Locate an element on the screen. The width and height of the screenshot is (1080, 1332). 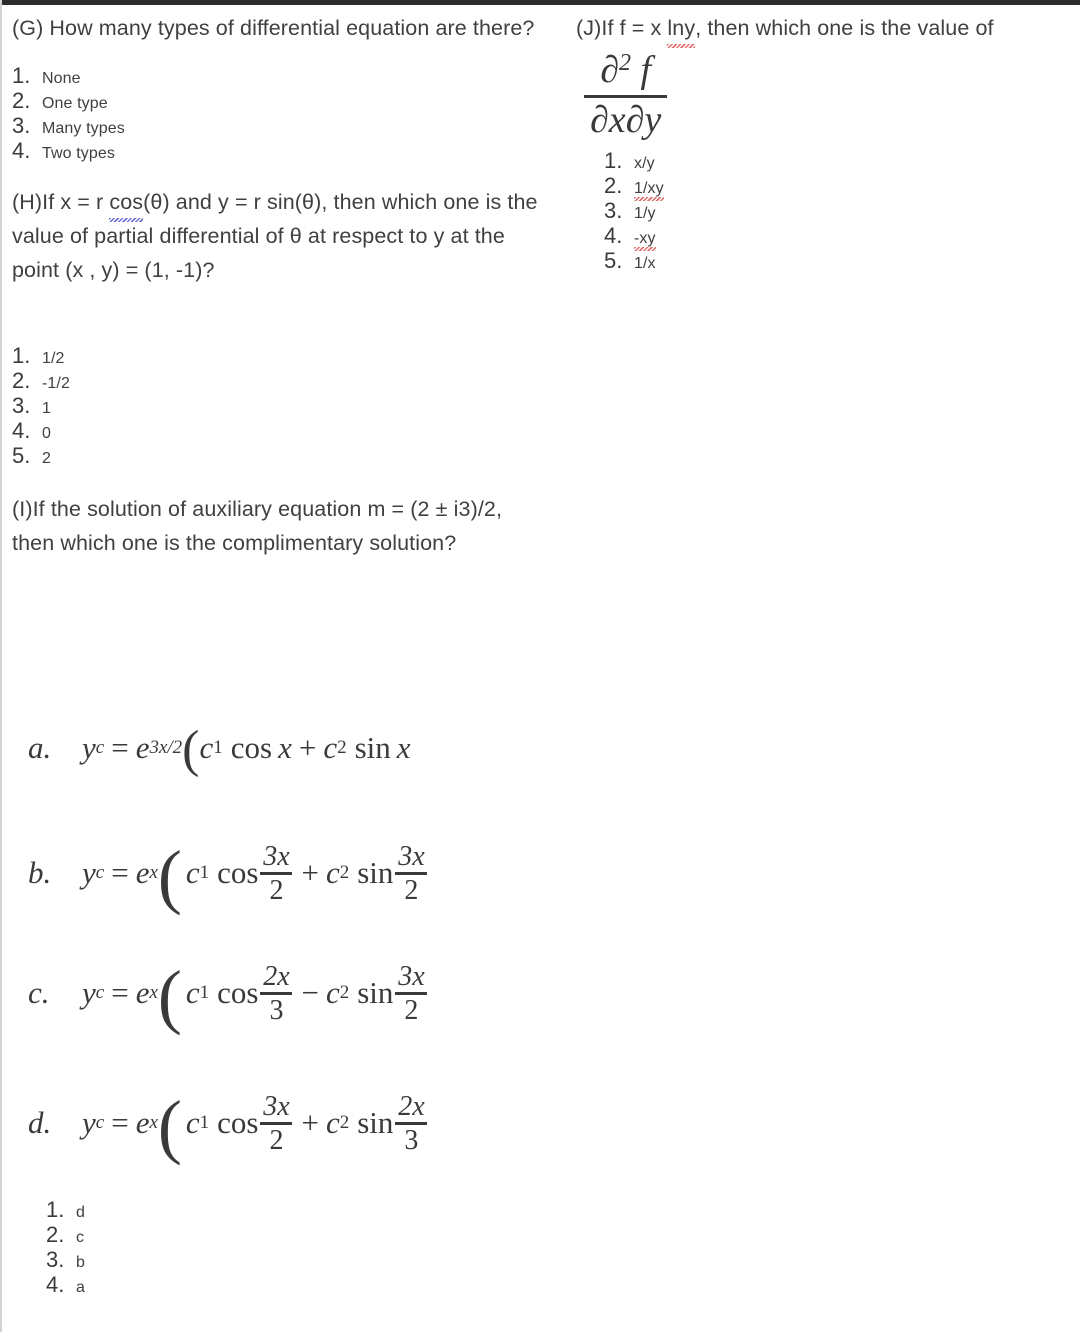
choice-b-trig2: sin is located at coordinates (375, 872).